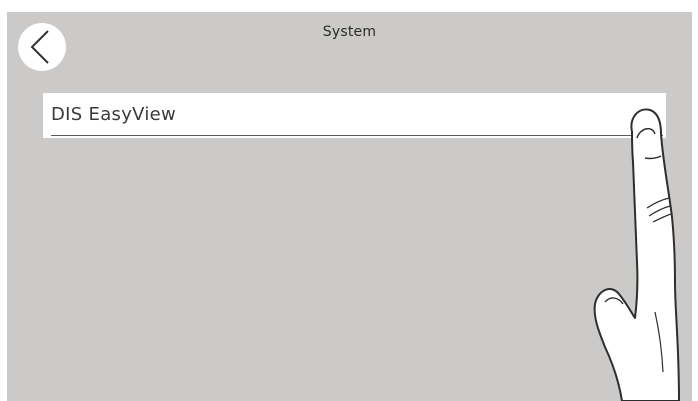  What do you see at coordinates (354, 115) in the screenshot?
I see `menu-item-dis-easyview: DIS EasyView` at bounding box center [354, 115].